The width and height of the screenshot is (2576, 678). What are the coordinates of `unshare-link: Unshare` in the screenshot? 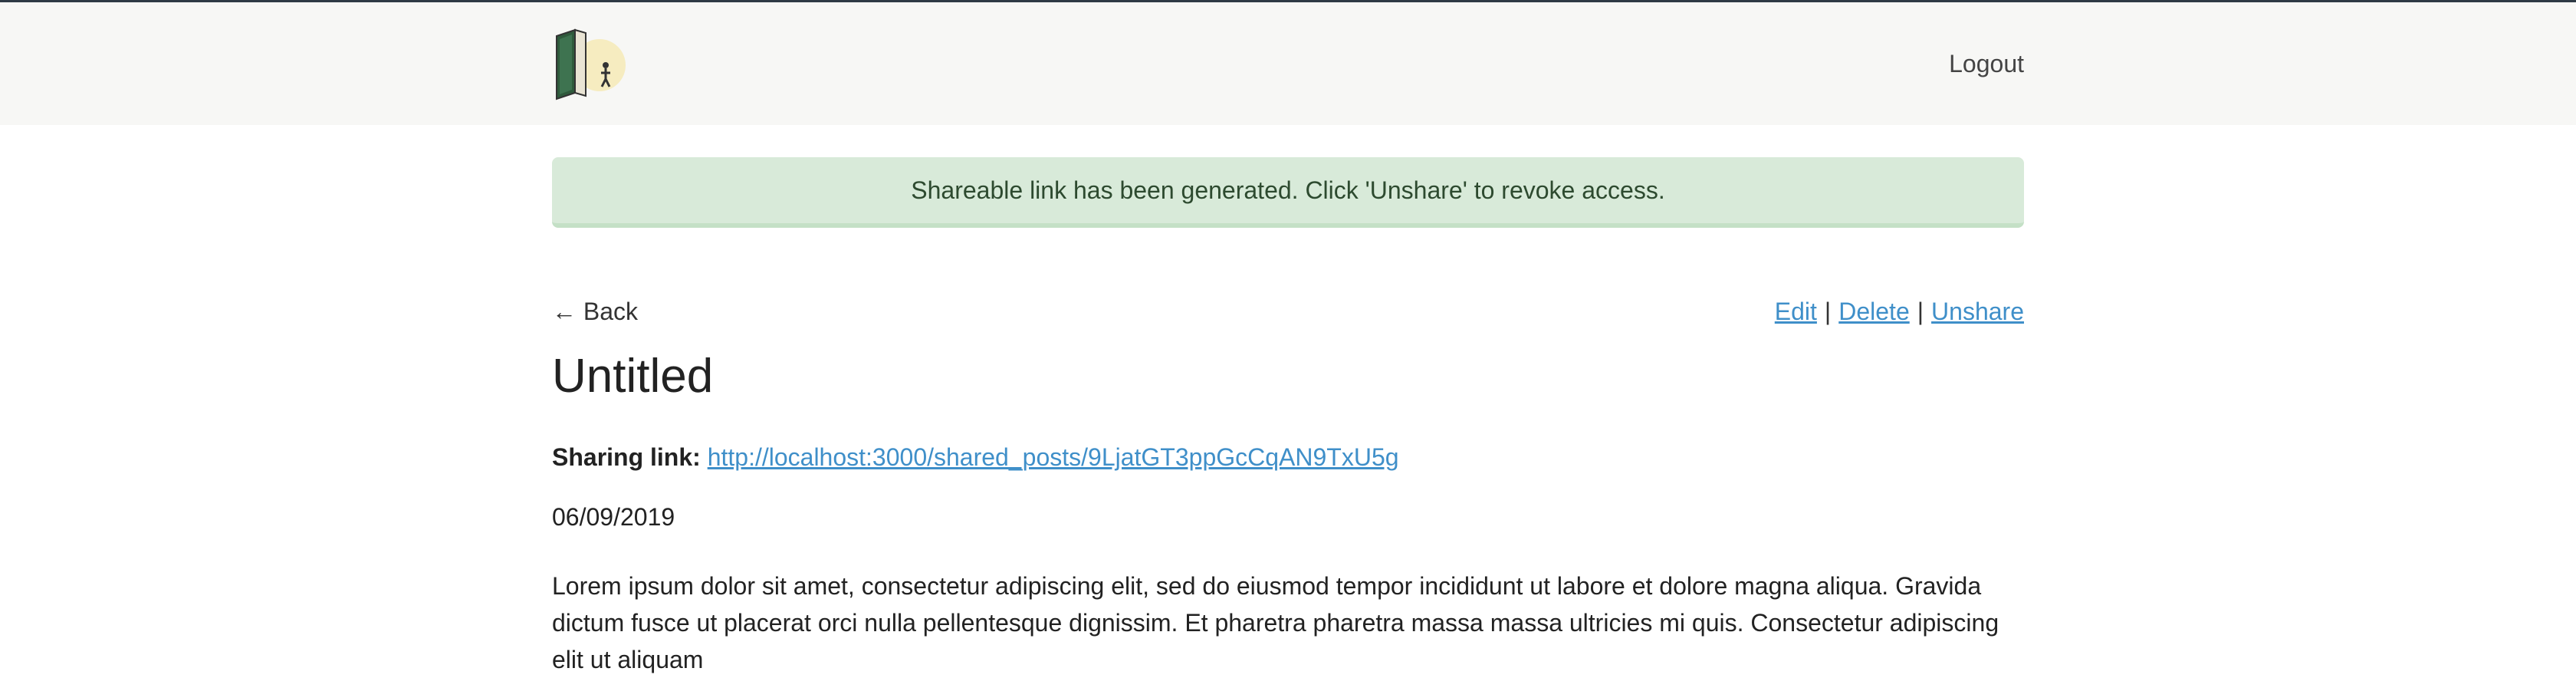 It's located at (1978, 312).